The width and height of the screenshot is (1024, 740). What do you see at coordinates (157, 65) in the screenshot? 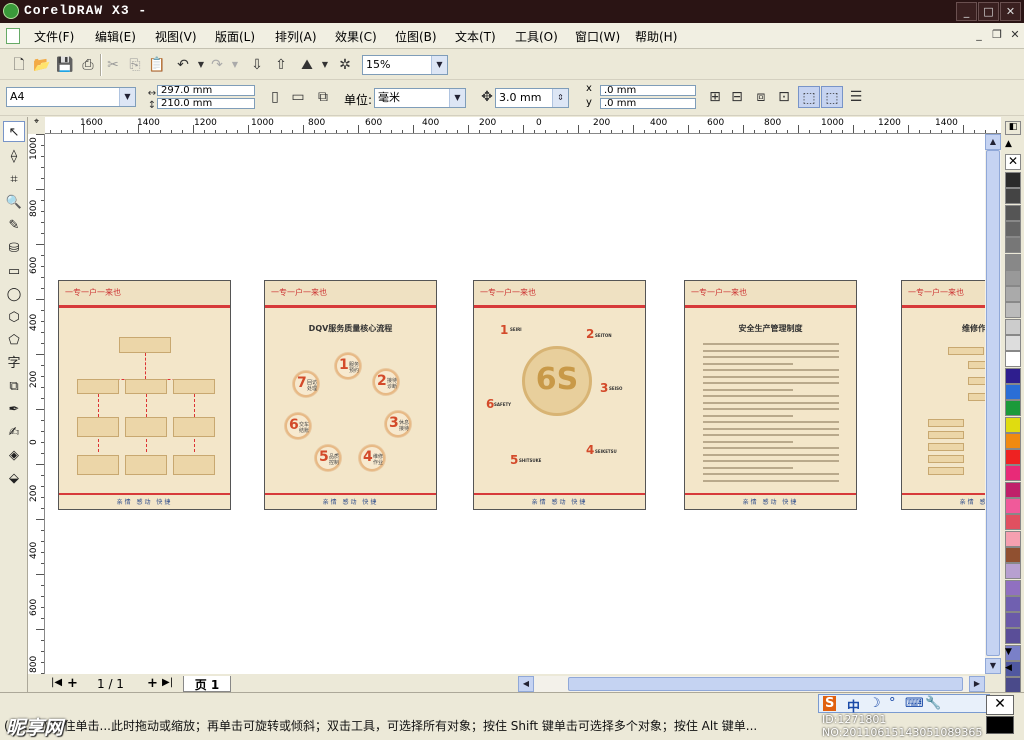
I see `paste-icon: 📋` at bounding box center [157, 65].